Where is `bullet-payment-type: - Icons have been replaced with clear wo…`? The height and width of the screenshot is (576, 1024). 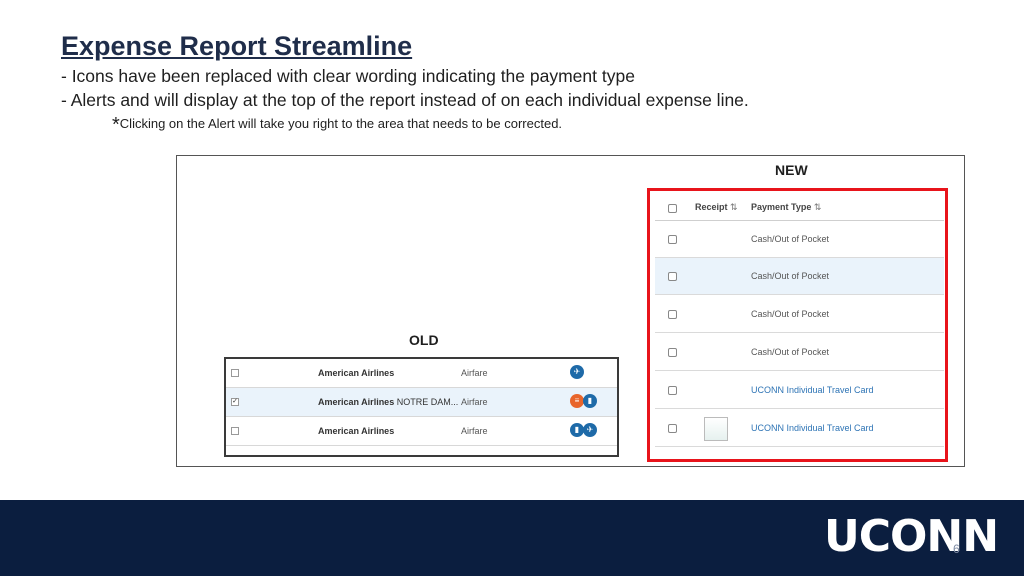 bullet-payment-type: - Icons have been replaced with clear wo… is located at coordinates (348, 76).